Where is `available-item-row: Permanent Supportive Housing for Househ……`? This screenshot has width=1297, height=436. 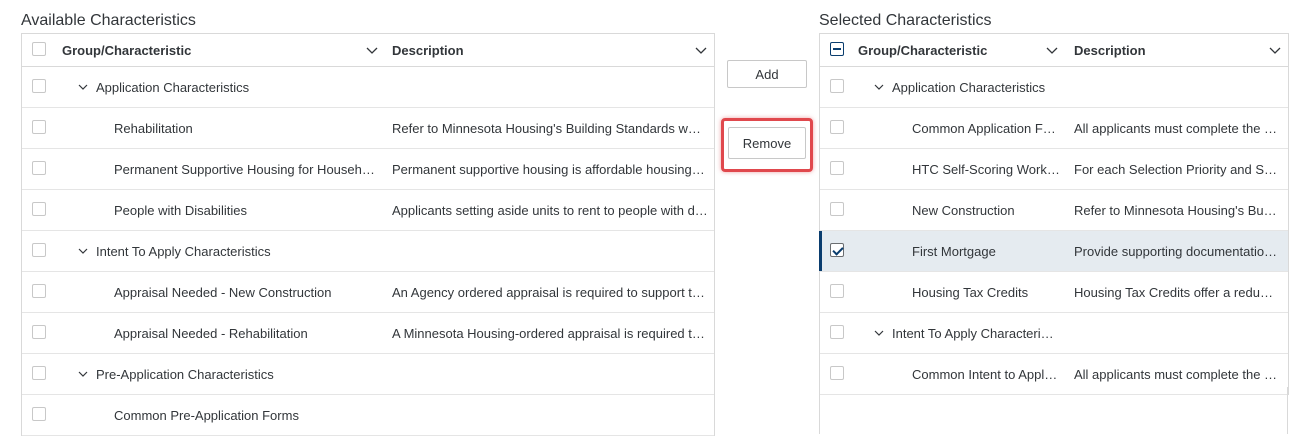 available-item-row: Permanent Supportive Housing for Househ…… is located at coordinates (368, 169).